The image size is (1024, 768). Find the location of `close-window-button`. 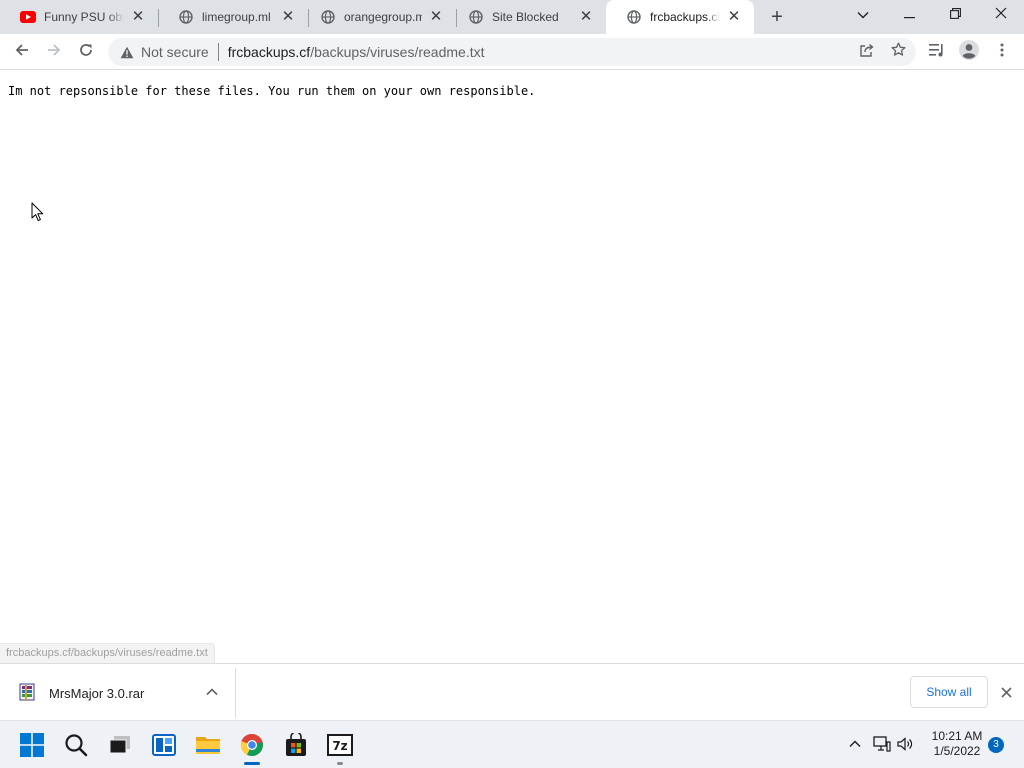

close-window-button is located at coordinates (1001, 15).